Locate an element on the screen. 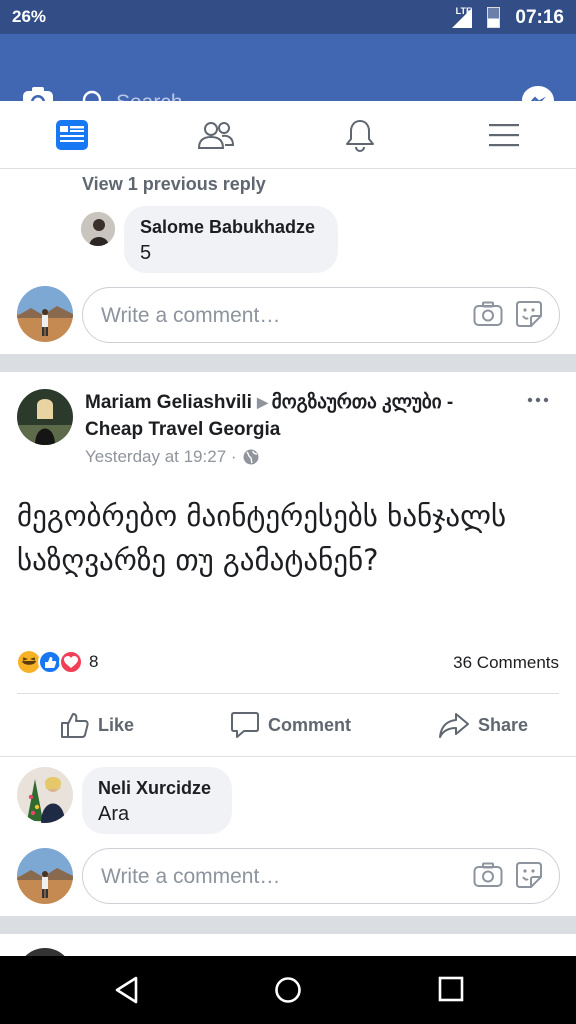 Image resolution: width=576 pixels, height=1024 pixels. comment-count-link: 36 Comments is located at coordinates (506, 663).